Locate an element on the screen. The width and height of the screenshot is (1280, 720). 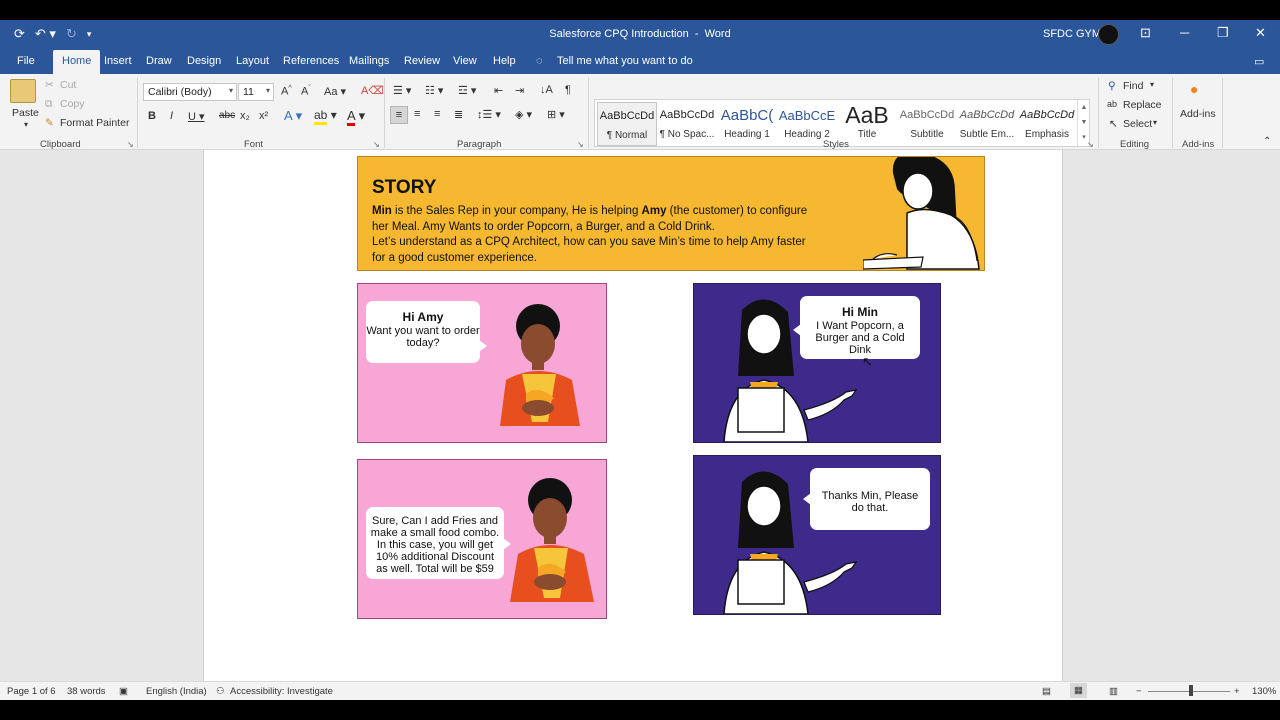
style-subtitle: AaBbCcDd Subtitle is located at coordinates (927, 124).